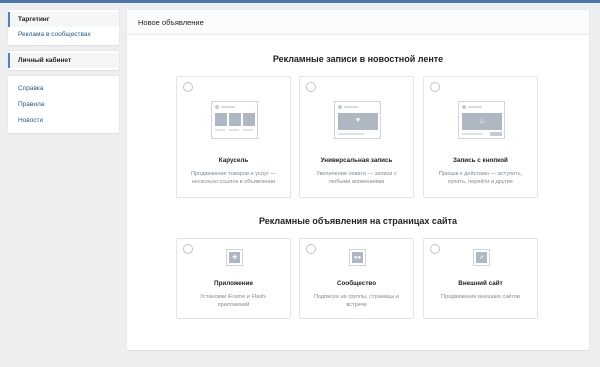  I want to click on external-link-icon: ➚, so click(481, 257).